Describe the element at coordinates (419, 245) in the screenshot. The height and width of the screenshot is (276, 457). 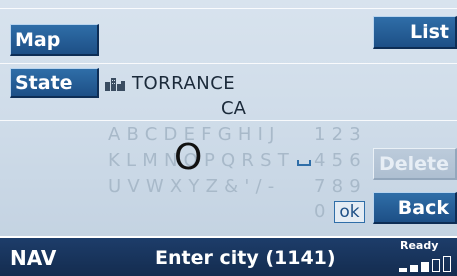
I see `status-text: Ready` at that location.